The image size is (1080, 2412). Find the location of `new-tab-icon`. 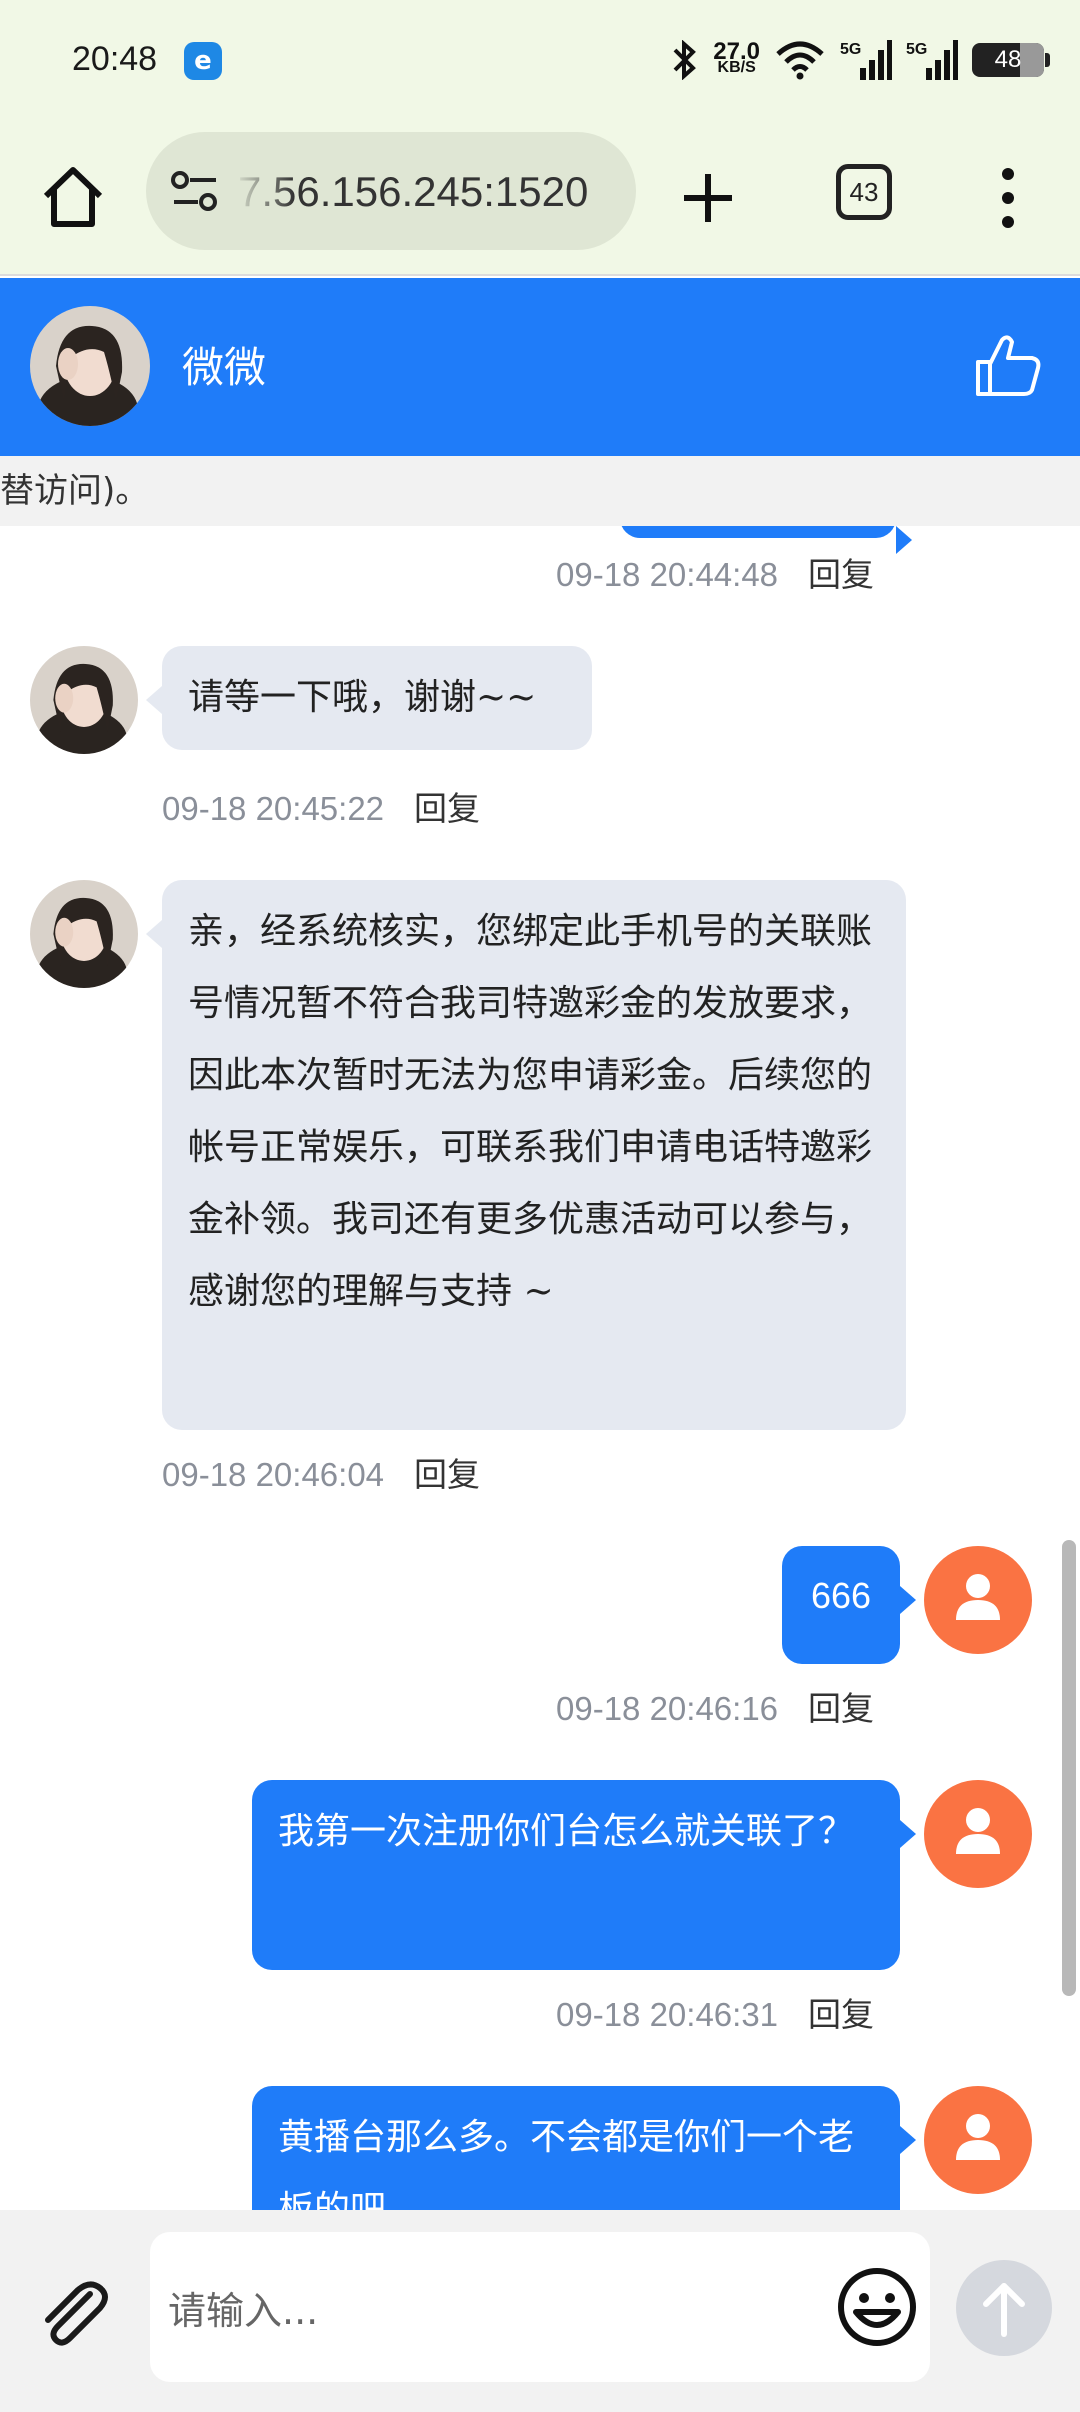

new-tab-icon is located at coordinates (708, 198).